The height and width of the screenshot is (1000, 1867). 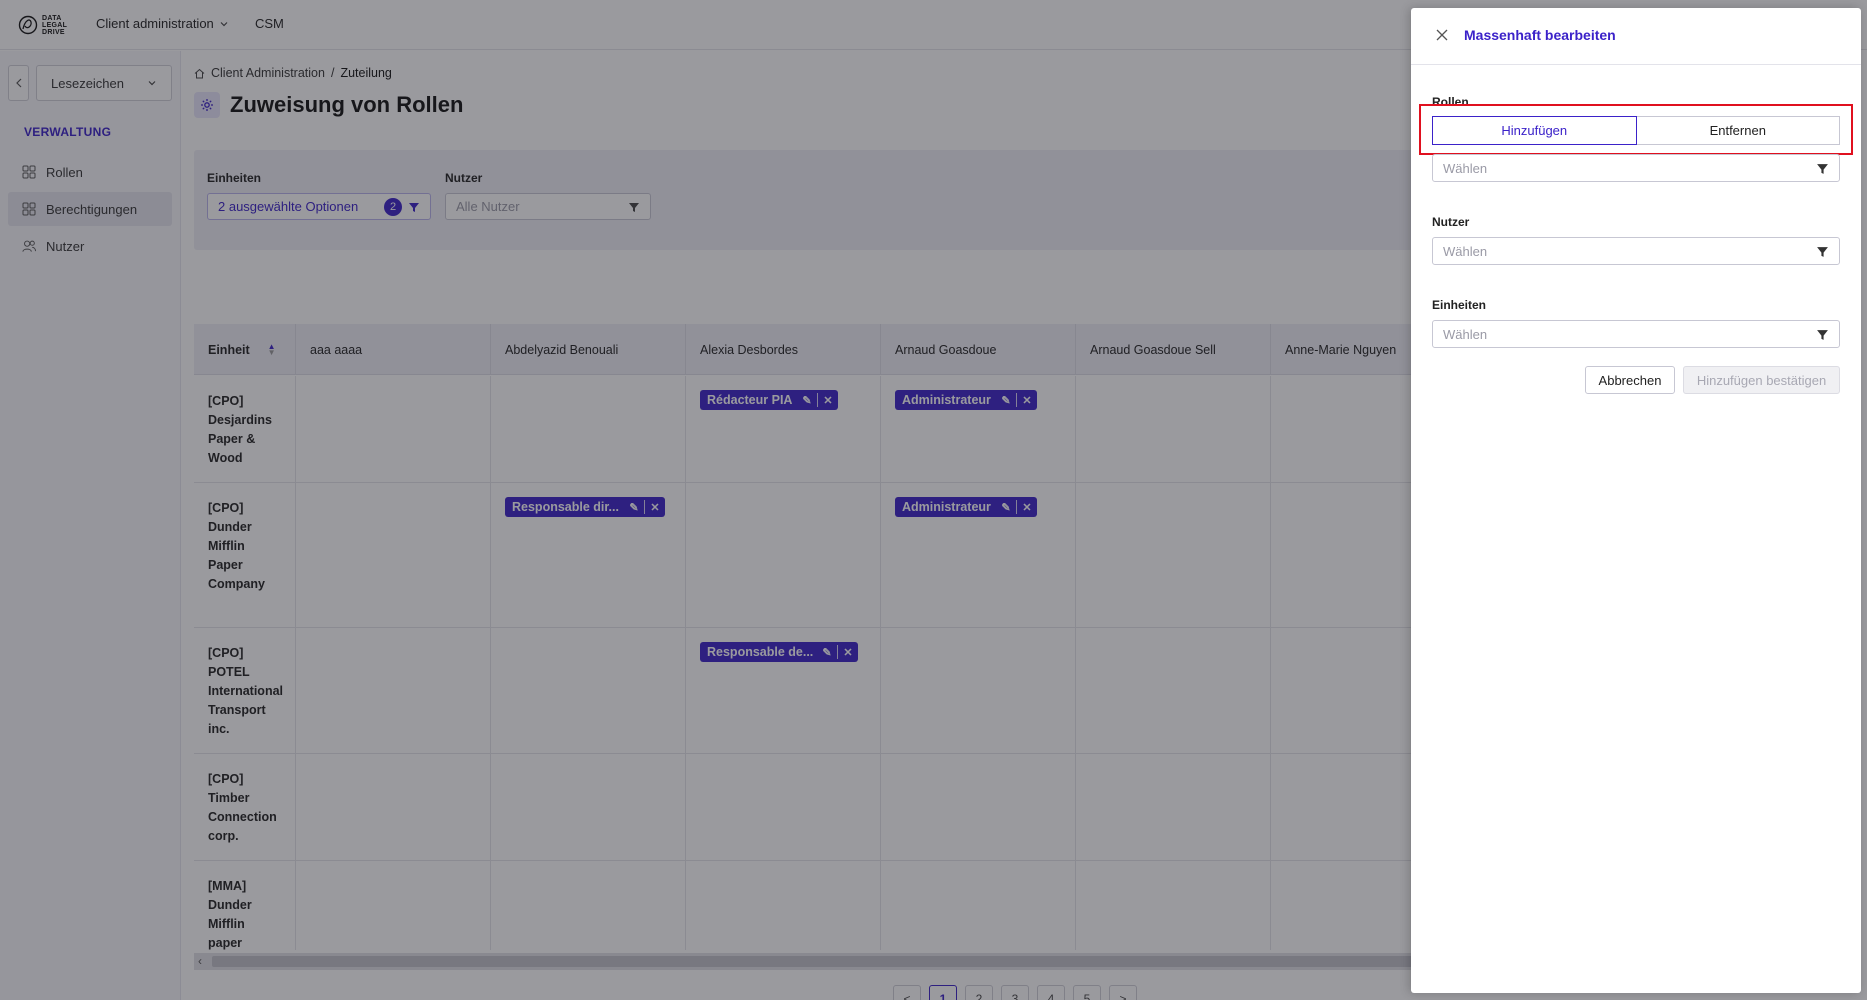 What do you see at coordinates (1636, 251) in the screenshot?
I see `users-select: Wählen` at bounding box center [1636, 251].